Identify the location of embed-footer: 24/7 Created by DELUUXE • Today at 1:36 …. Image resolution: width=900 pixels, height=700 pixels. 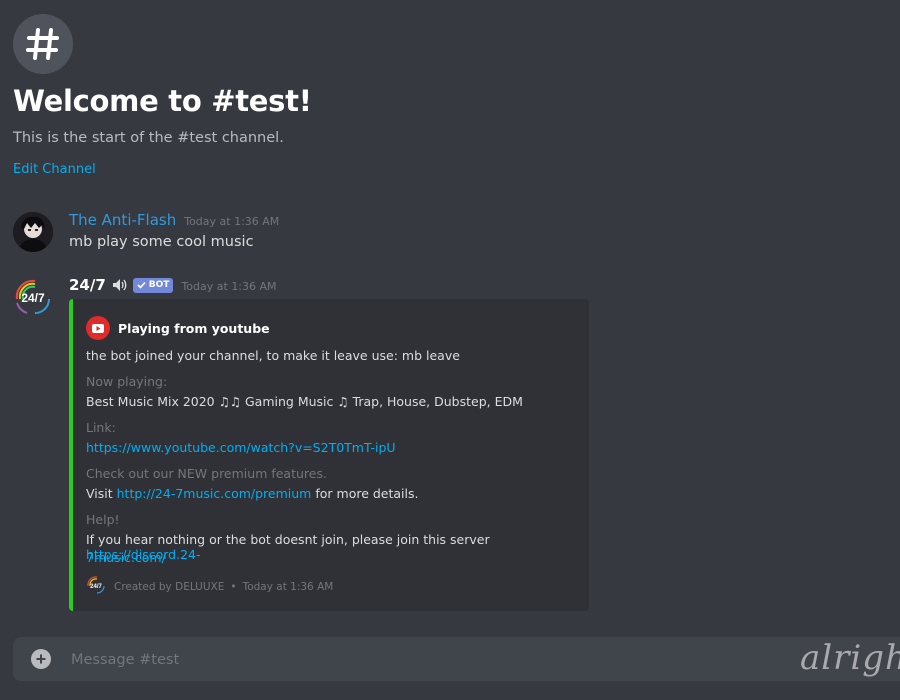
(209, 586).